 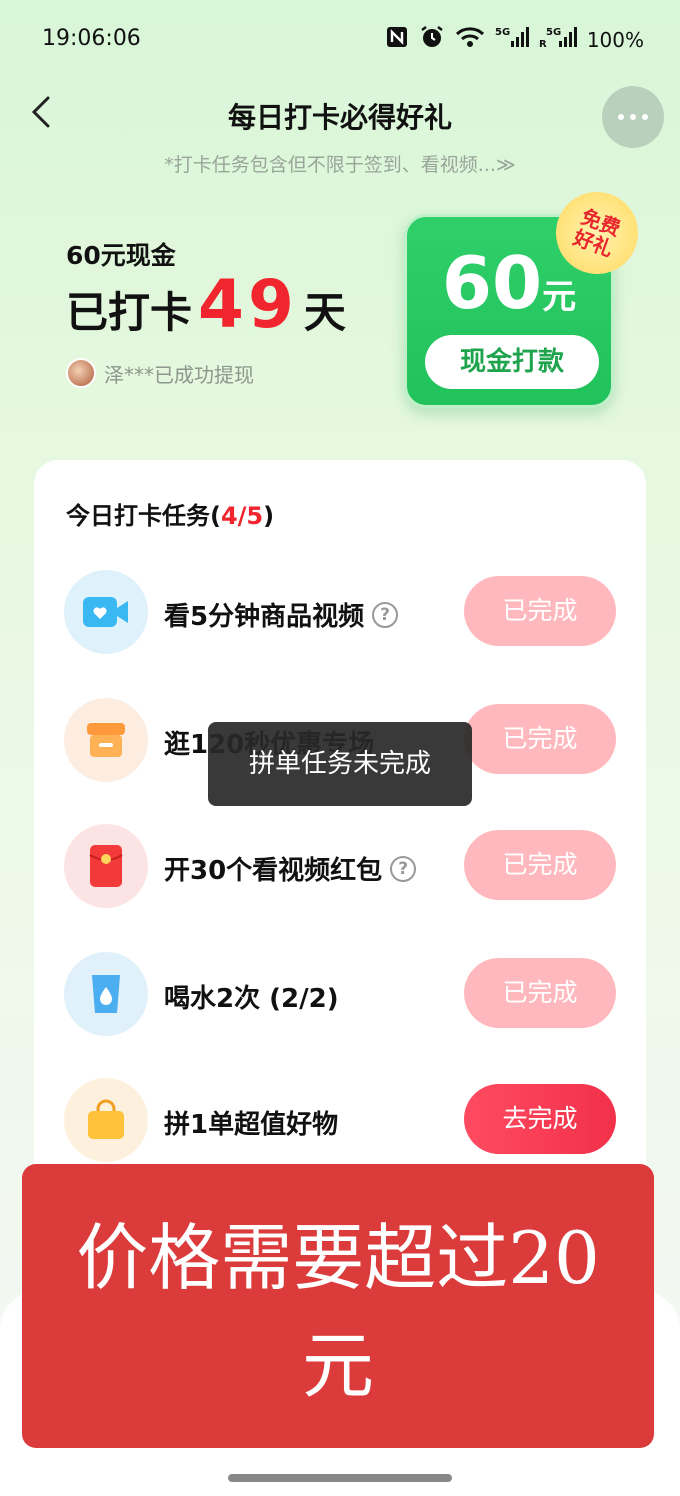 What do you see at coordinates (248, 304) in the screenshot?
I see `days-count: 49` at bounding box center [248, 304].